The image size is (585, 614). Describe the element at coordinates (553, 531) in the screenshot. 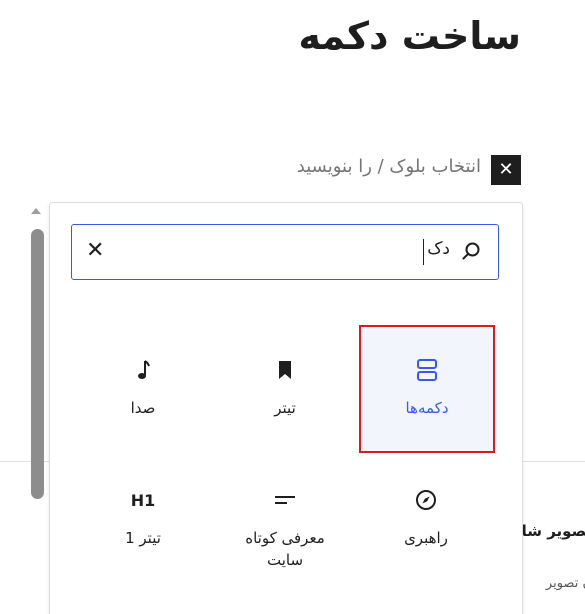

I see `background-heading: تصویر شا` at that location.